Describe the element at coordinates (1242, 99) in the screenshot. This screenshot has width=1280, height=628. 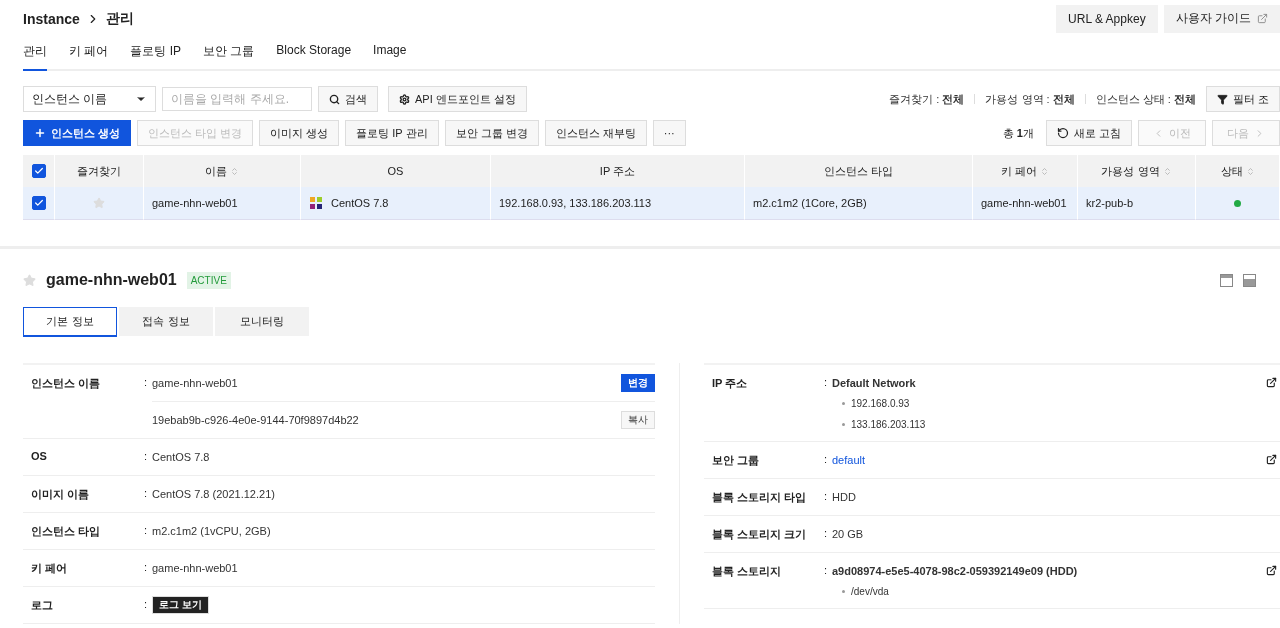
I see `filter-button: 필터 조` at that location.